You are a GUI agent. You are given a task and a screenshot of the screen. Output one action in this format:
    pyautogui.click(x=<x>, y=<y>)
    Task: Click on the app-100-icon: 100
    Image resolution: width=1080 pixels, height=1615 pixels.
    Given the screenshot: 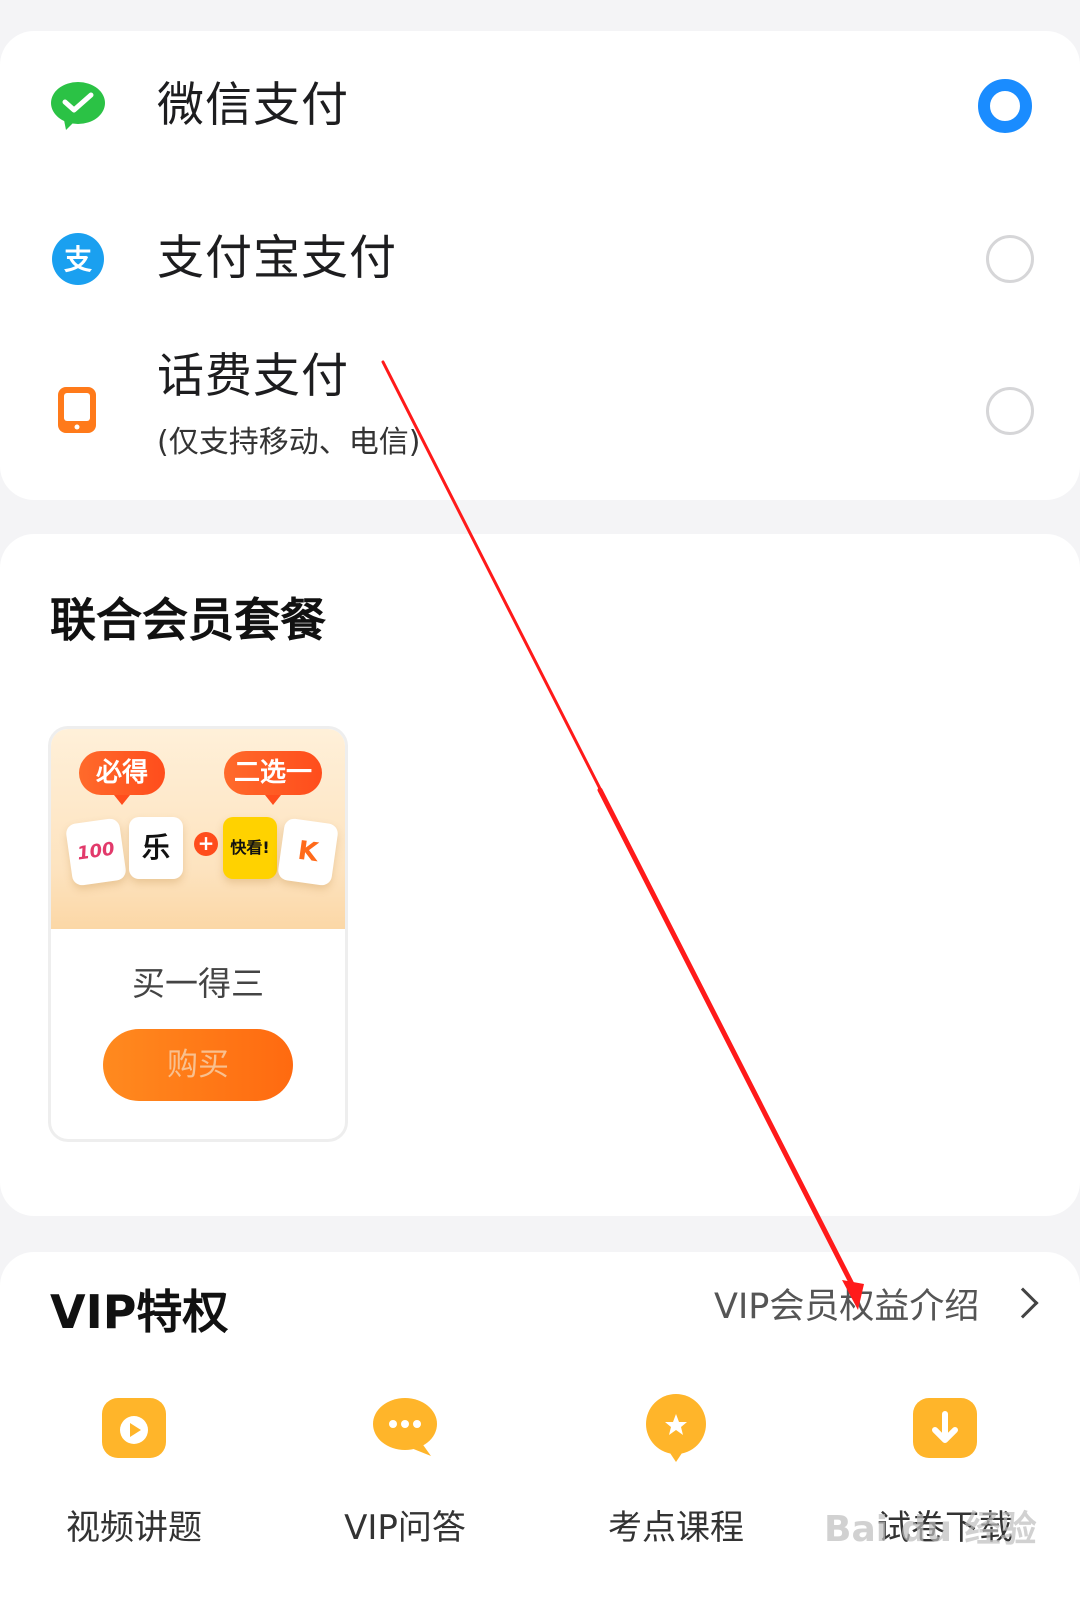 What is the action you would take?
    pyautogui.click(x=96, y=852)
    